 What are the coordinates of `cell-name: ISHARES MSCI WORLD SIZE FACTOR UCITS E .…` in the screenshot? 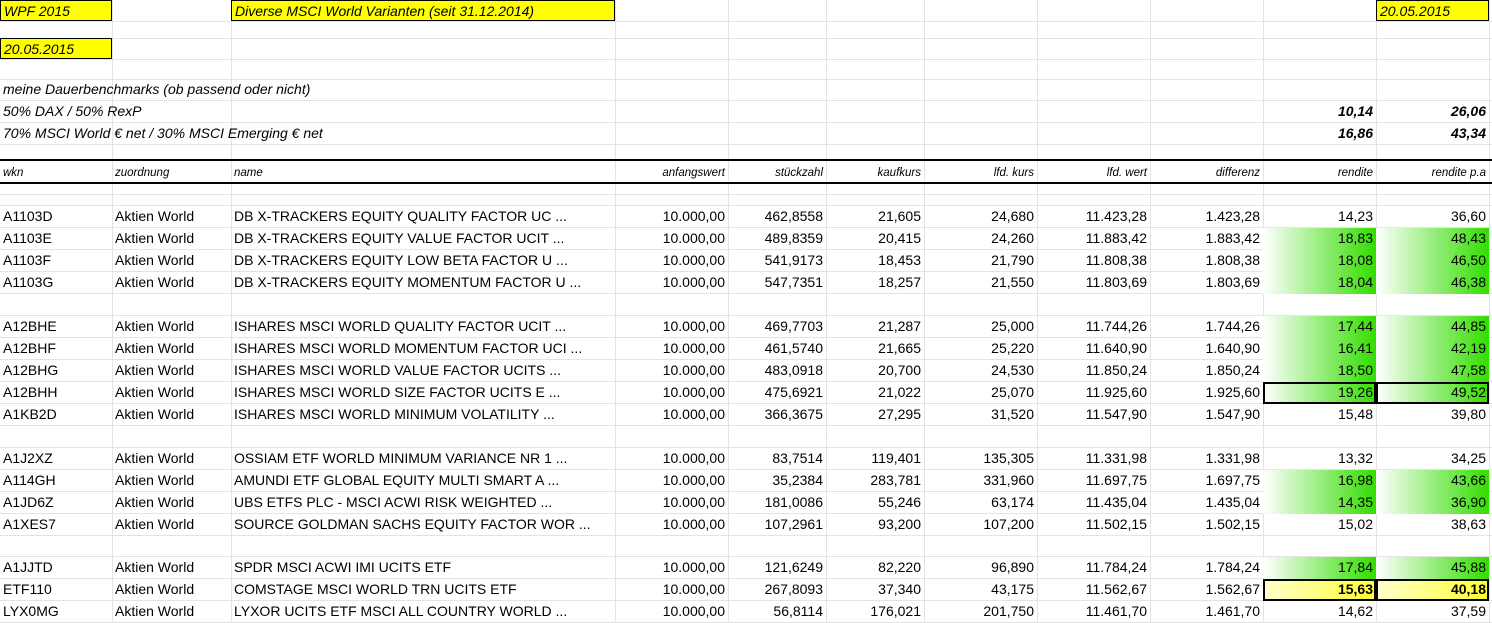 It's located at (423, 393).